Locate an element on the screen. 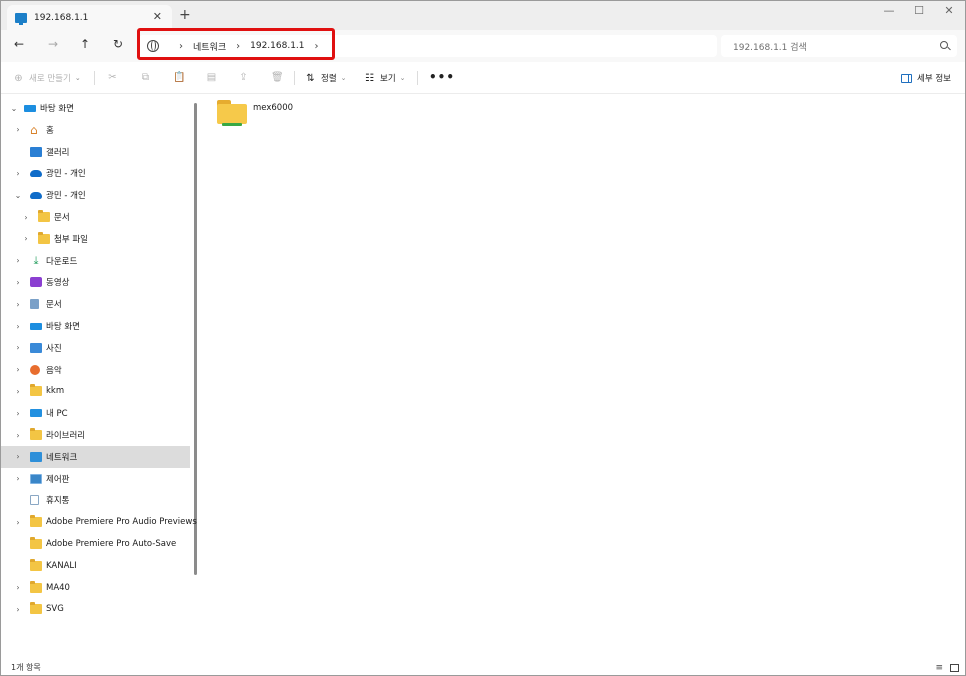 This screenshot has width=966, height=676. tab-close-icon: ✕ is located at coordinates (157, 16).